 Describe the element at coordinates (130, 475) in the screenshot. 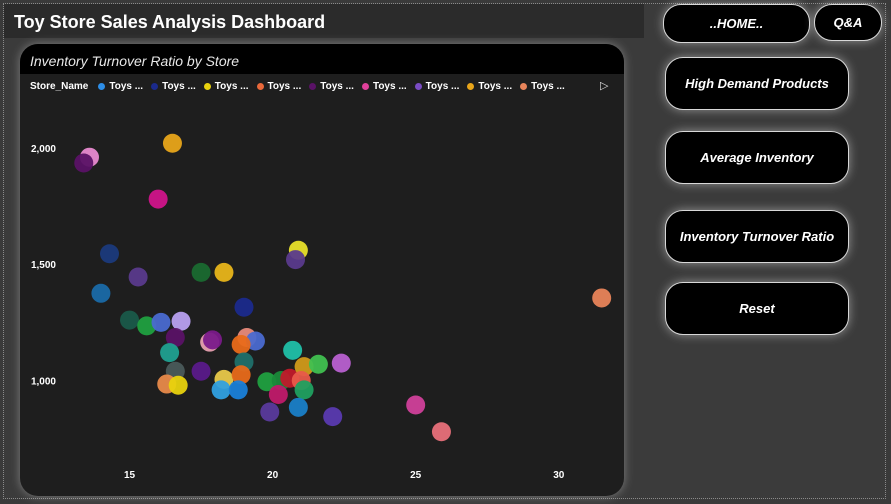

I see `x-tick-label: 15` at that location.